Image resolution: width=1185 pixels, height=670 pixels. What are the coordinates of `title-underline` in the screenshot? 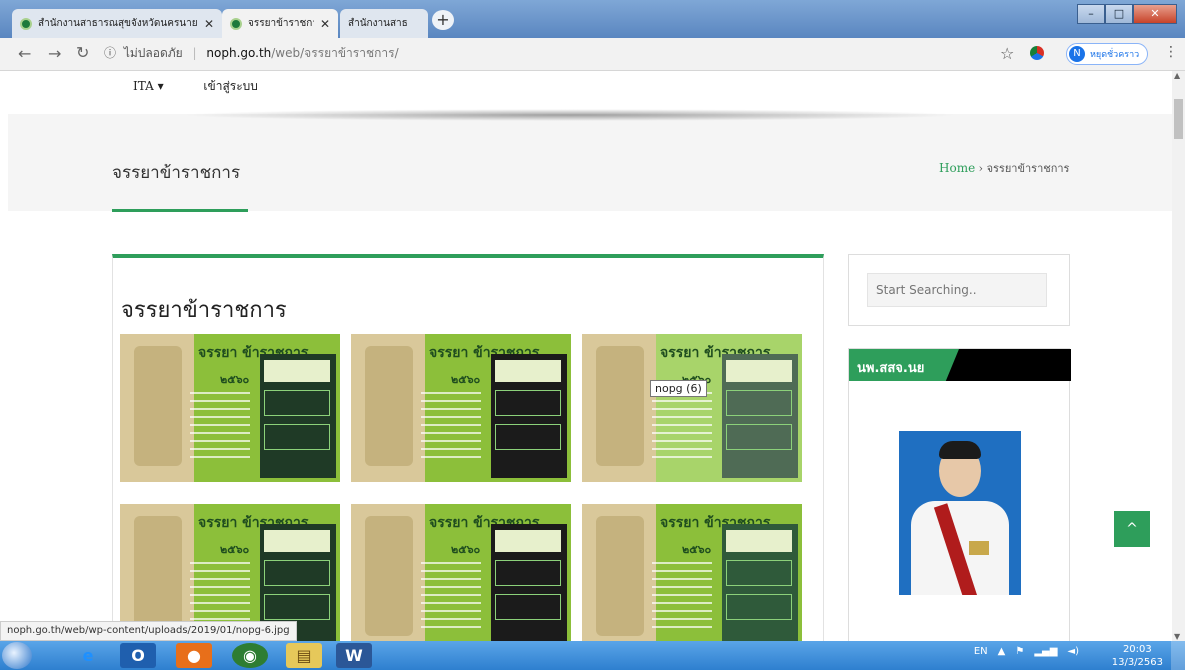 It's located at (180, 210).